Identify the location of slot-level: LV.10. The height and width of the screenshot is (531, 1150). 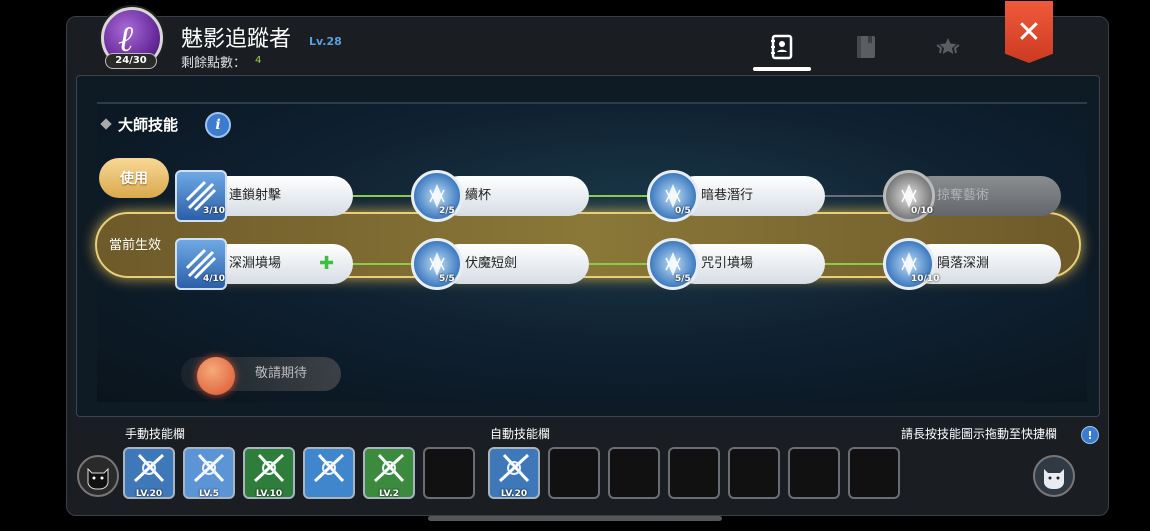
(269, 494).